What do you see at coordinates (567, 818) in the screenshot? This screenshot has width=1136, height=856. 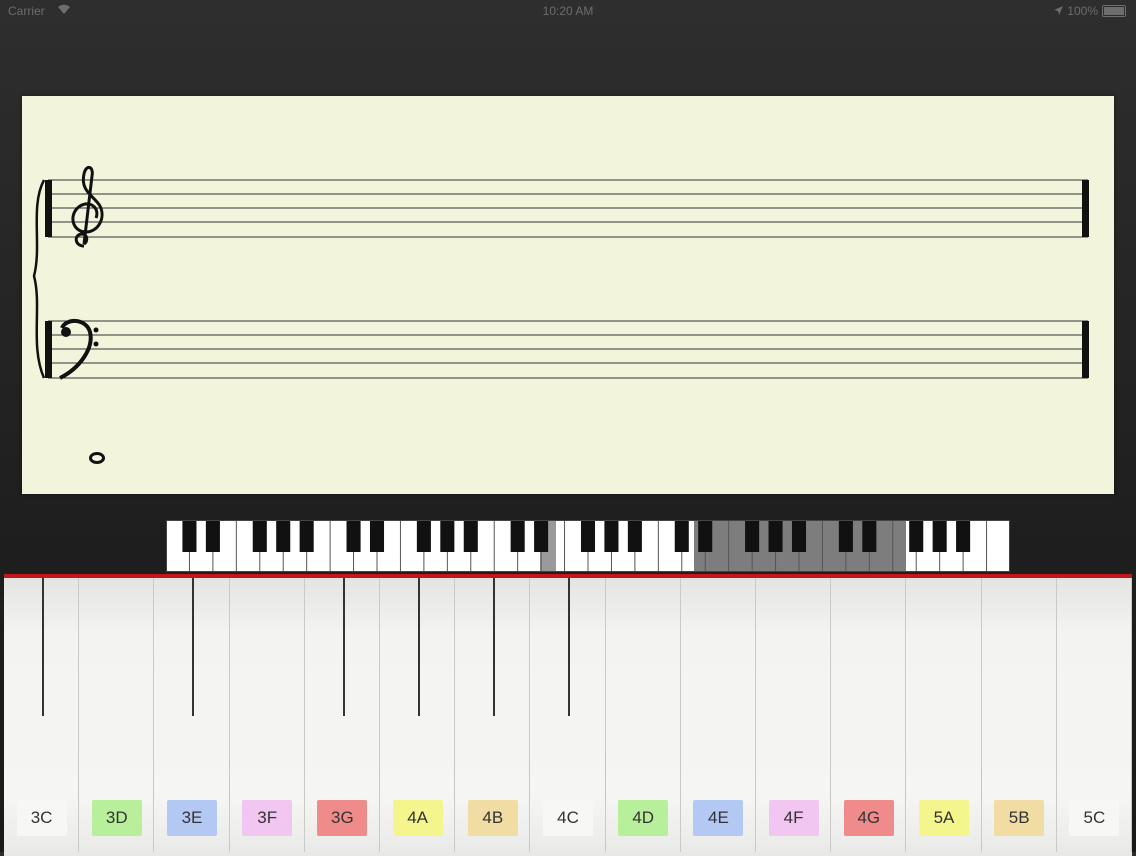 I see `key-label: 4C` at bounding box center [567, 818].